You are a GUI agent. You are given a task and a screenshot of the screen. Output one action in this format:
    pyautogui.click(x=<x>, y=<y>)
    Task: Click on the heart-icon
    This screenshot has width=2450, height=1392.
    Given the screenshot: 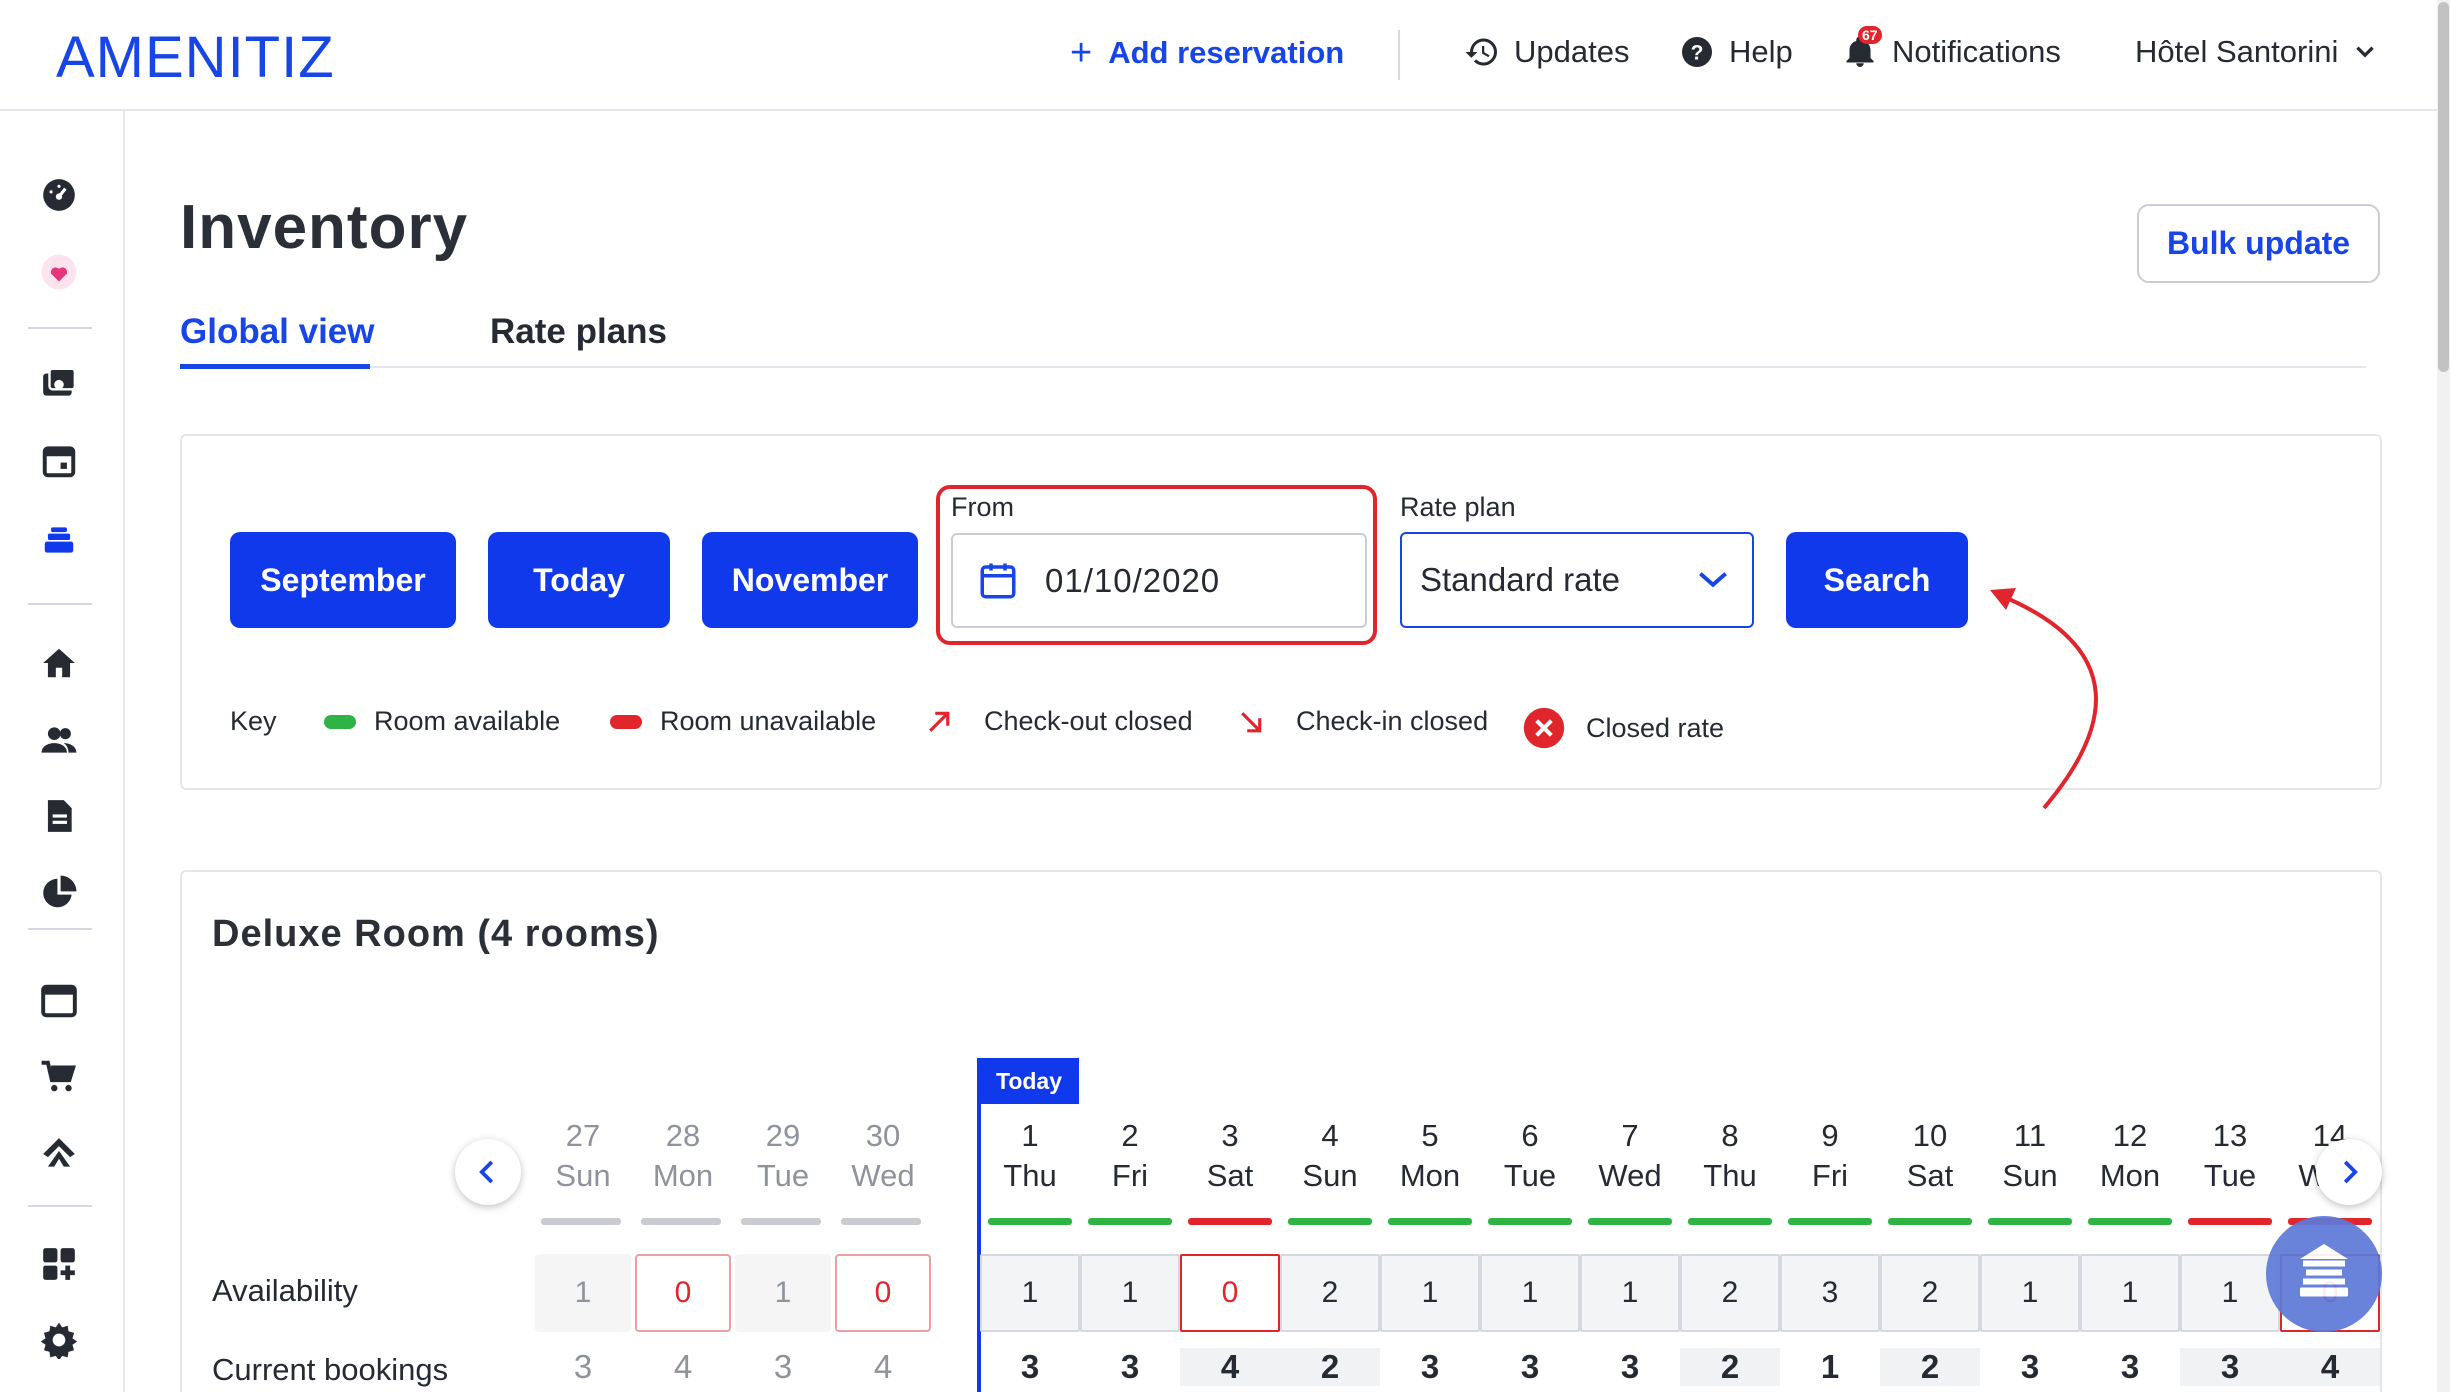 What is the action you would take?
    pyautogui.click(x=59, y=272)
    